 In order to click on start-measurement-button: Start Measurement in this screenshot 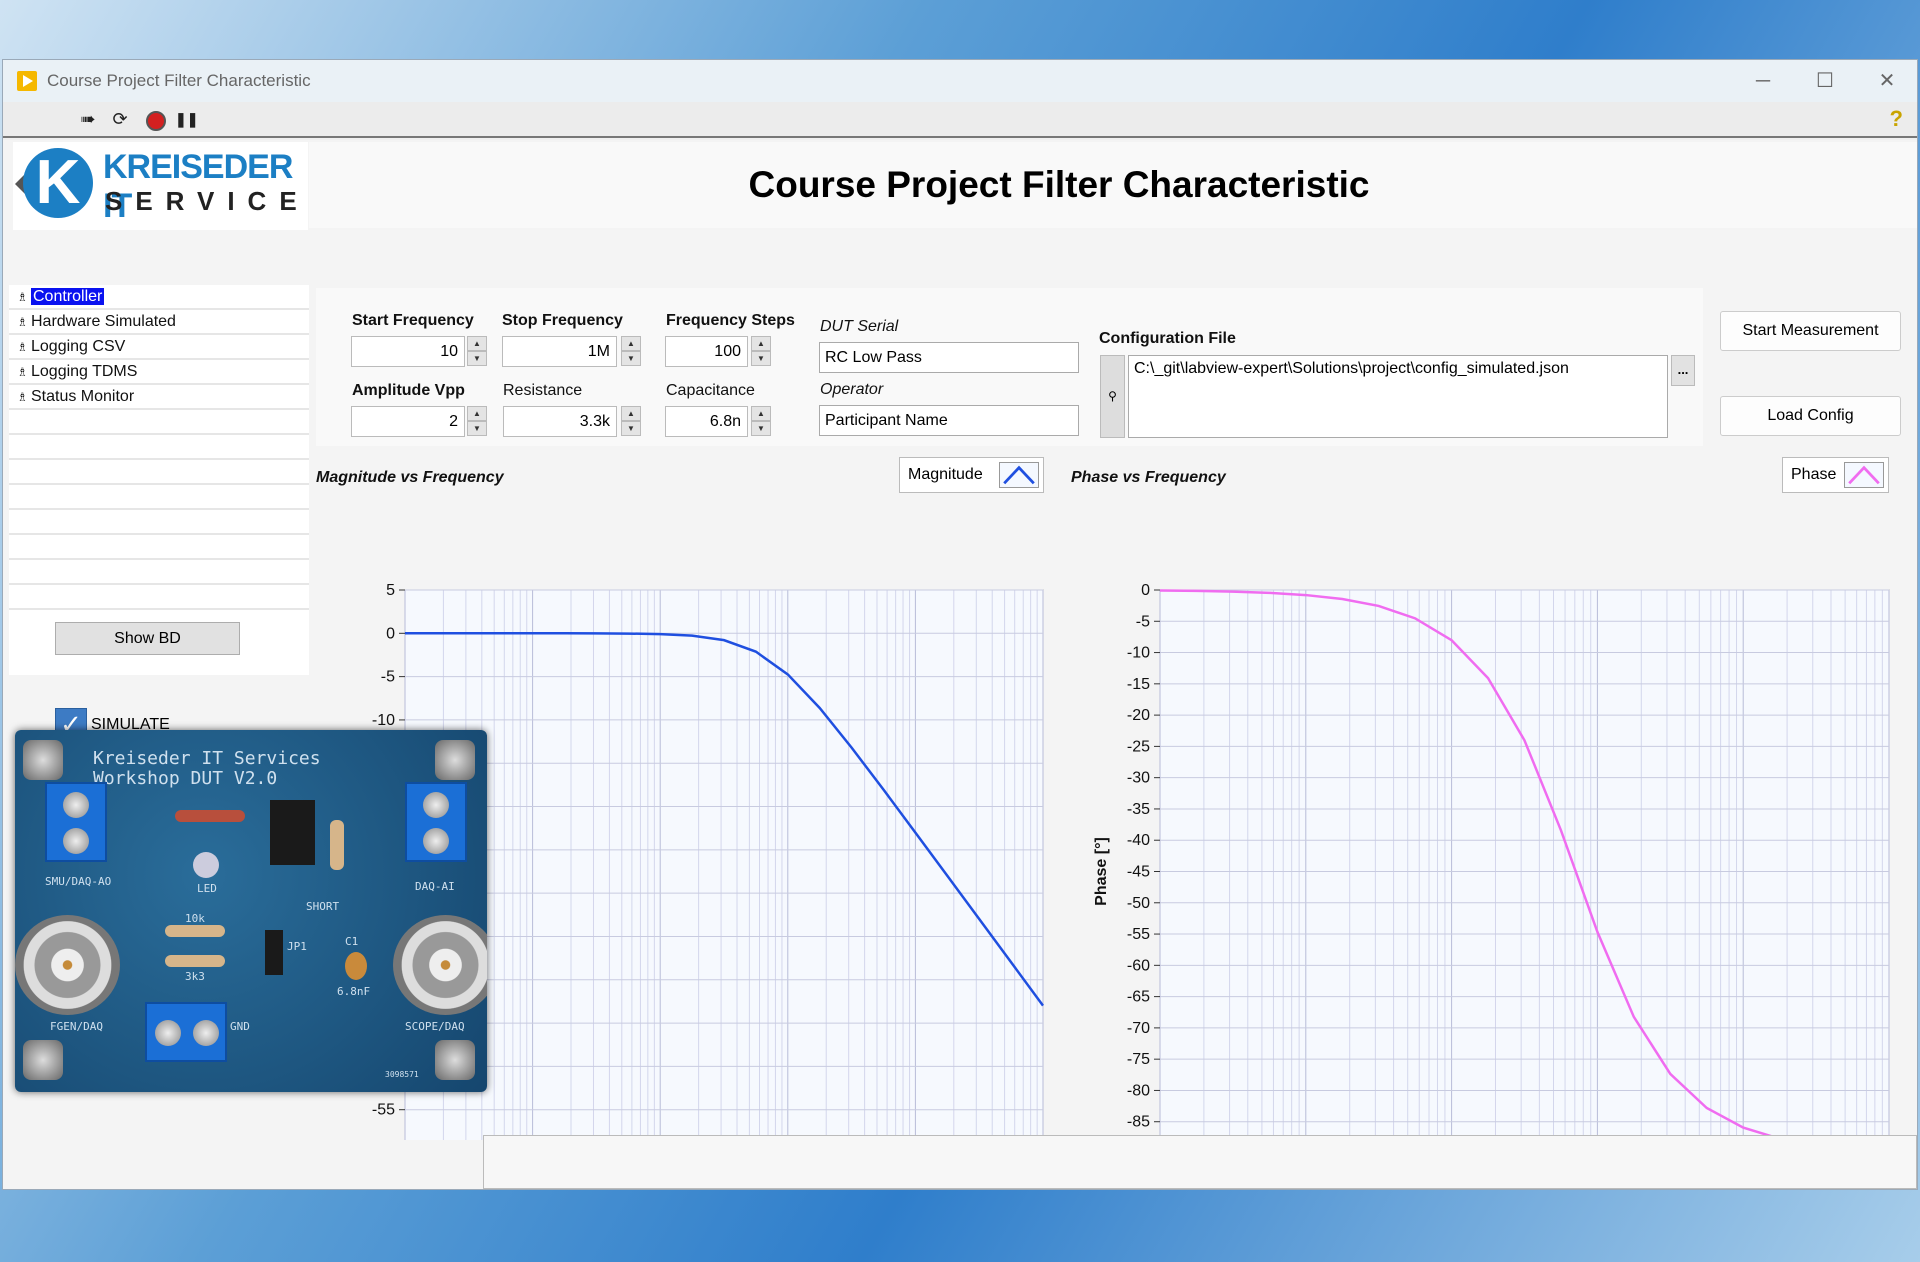, I will do `click(1810, 331)`.